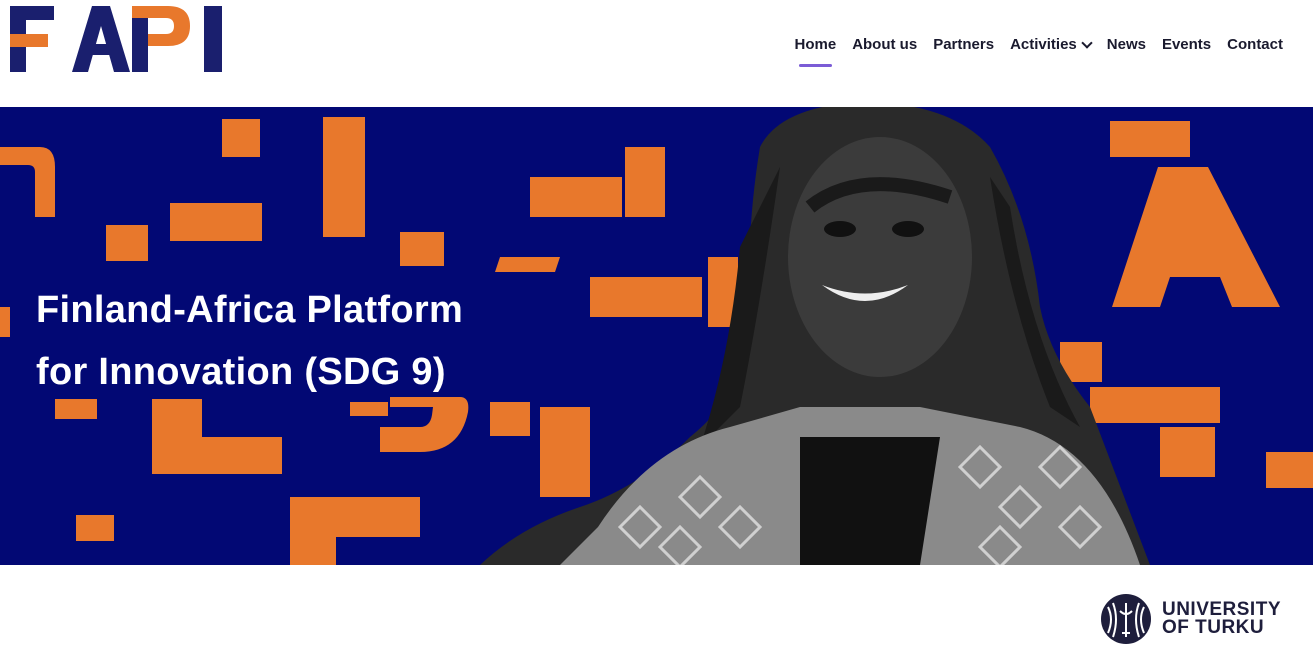  I want to click on nav-about-us: About us, so click(884, 44).